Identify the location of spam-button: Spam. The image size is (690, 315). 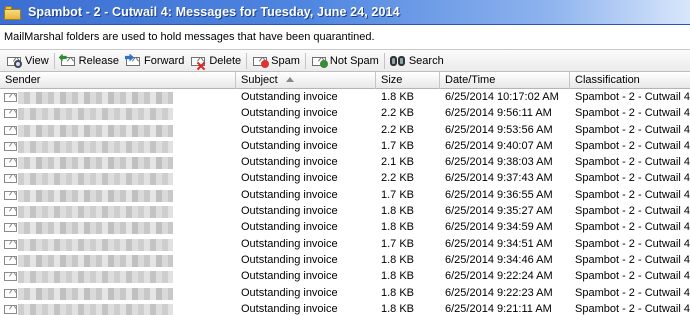
(276, 61).